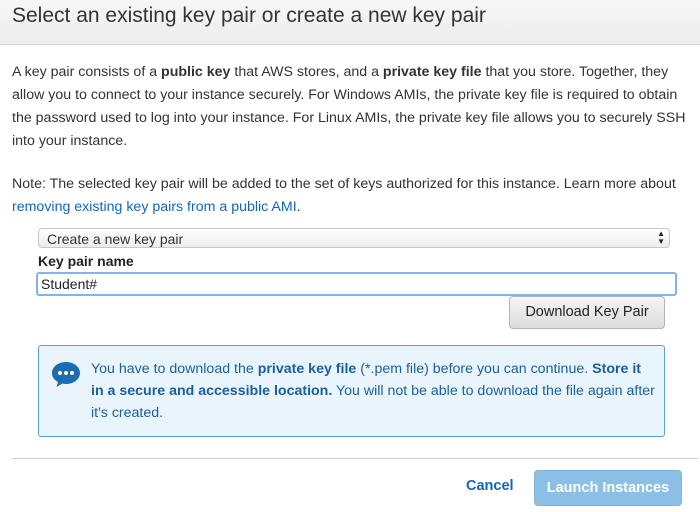 The width and height of the screenshot is (700, 512). Describe the element at coordinates (174, 369) in the screenshot. I see `alert-text-1: You have to download the` at that location.